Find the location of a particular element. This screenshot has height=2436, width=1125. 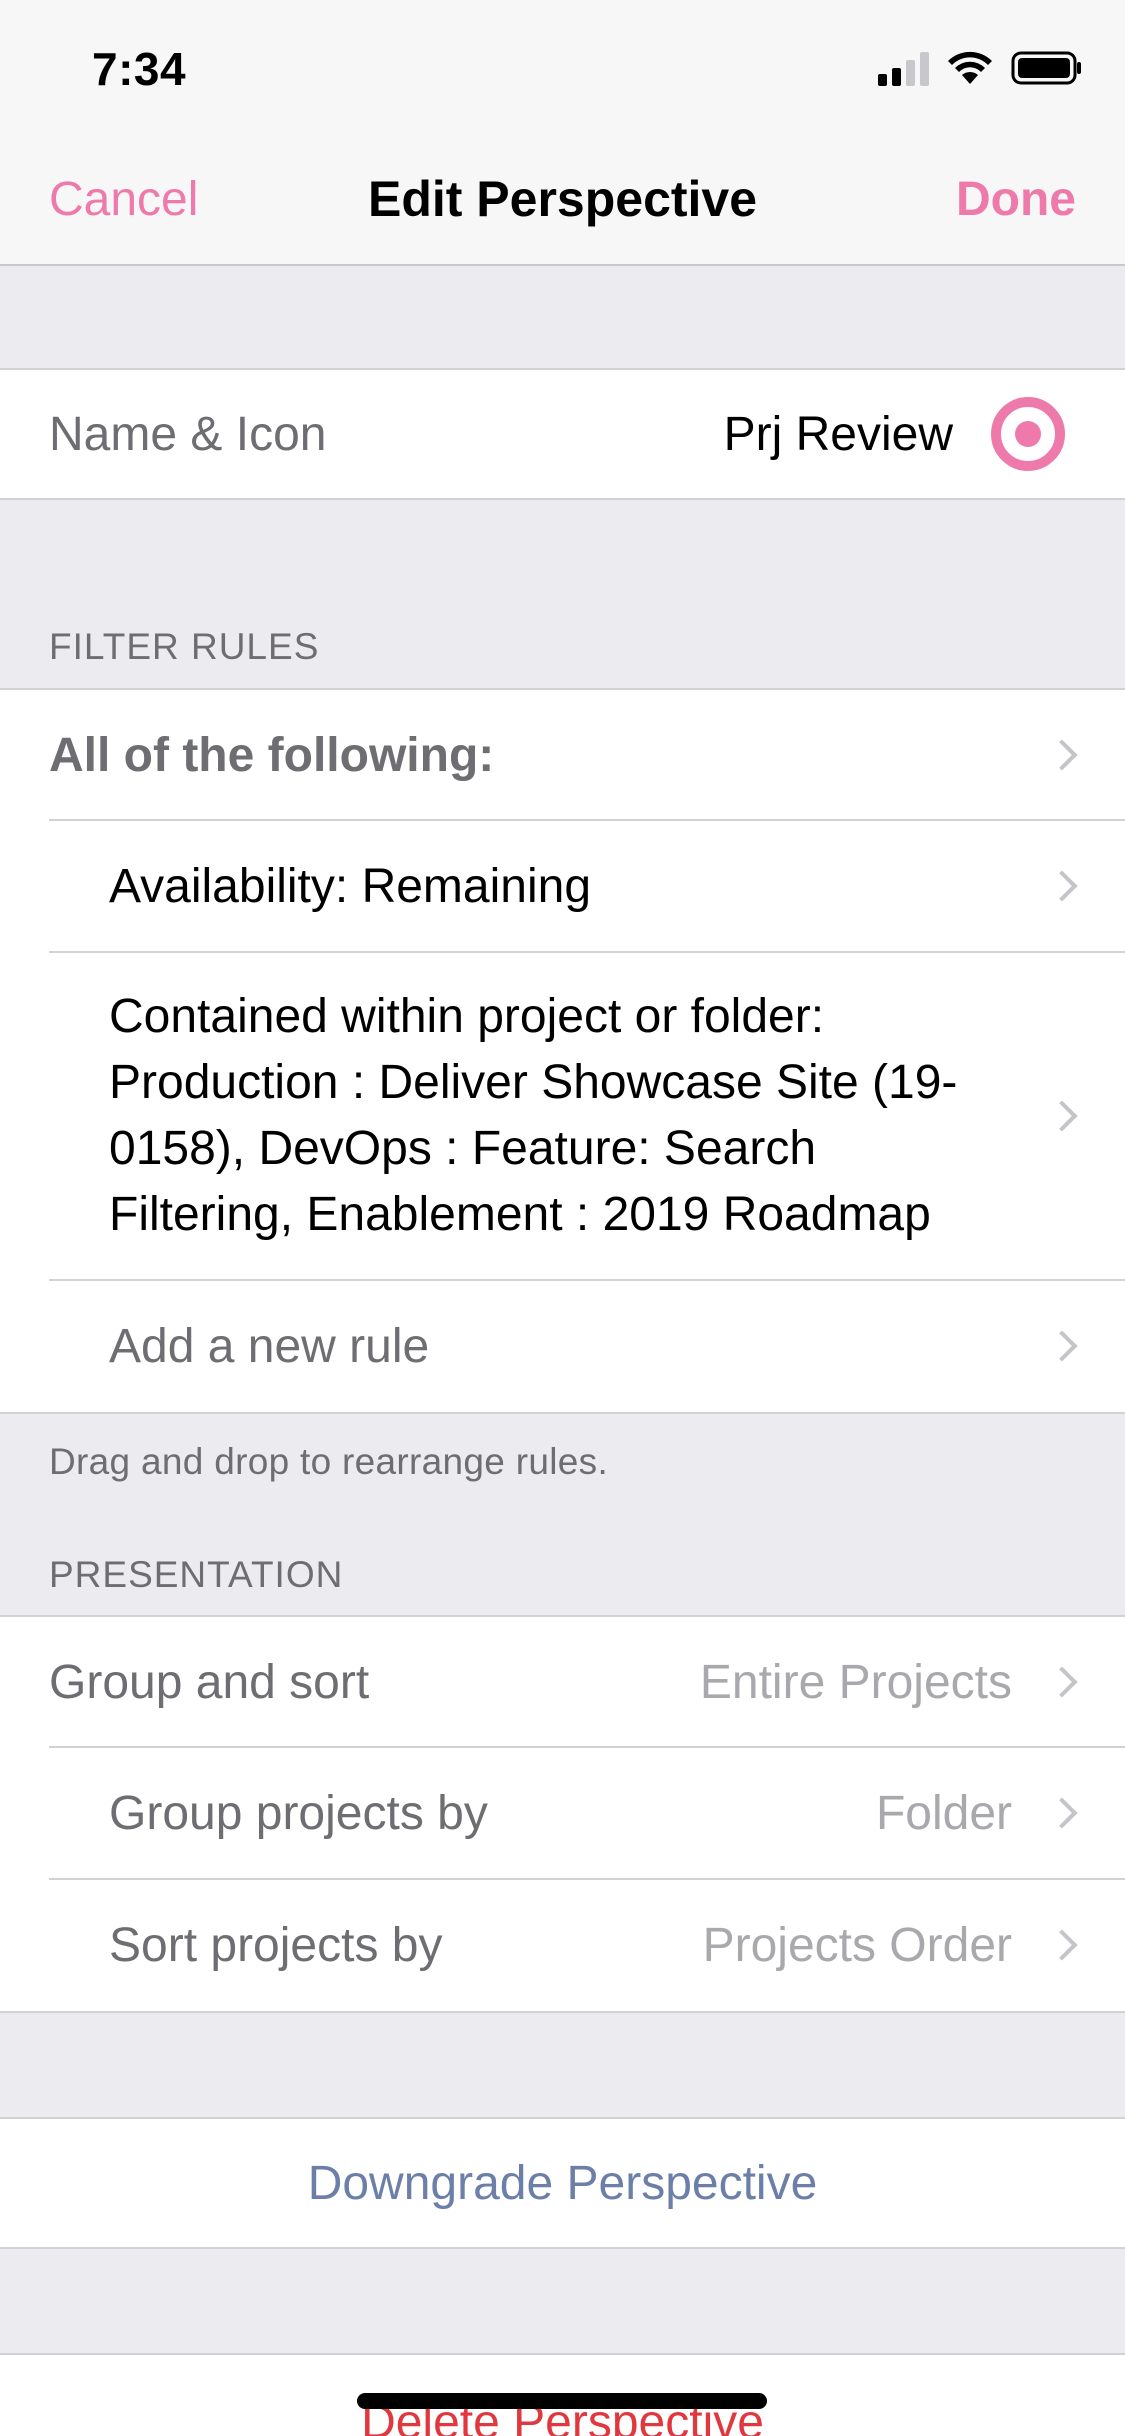

downgrade-section: Downgrade Perspective is located at coordinates (562, 2183).